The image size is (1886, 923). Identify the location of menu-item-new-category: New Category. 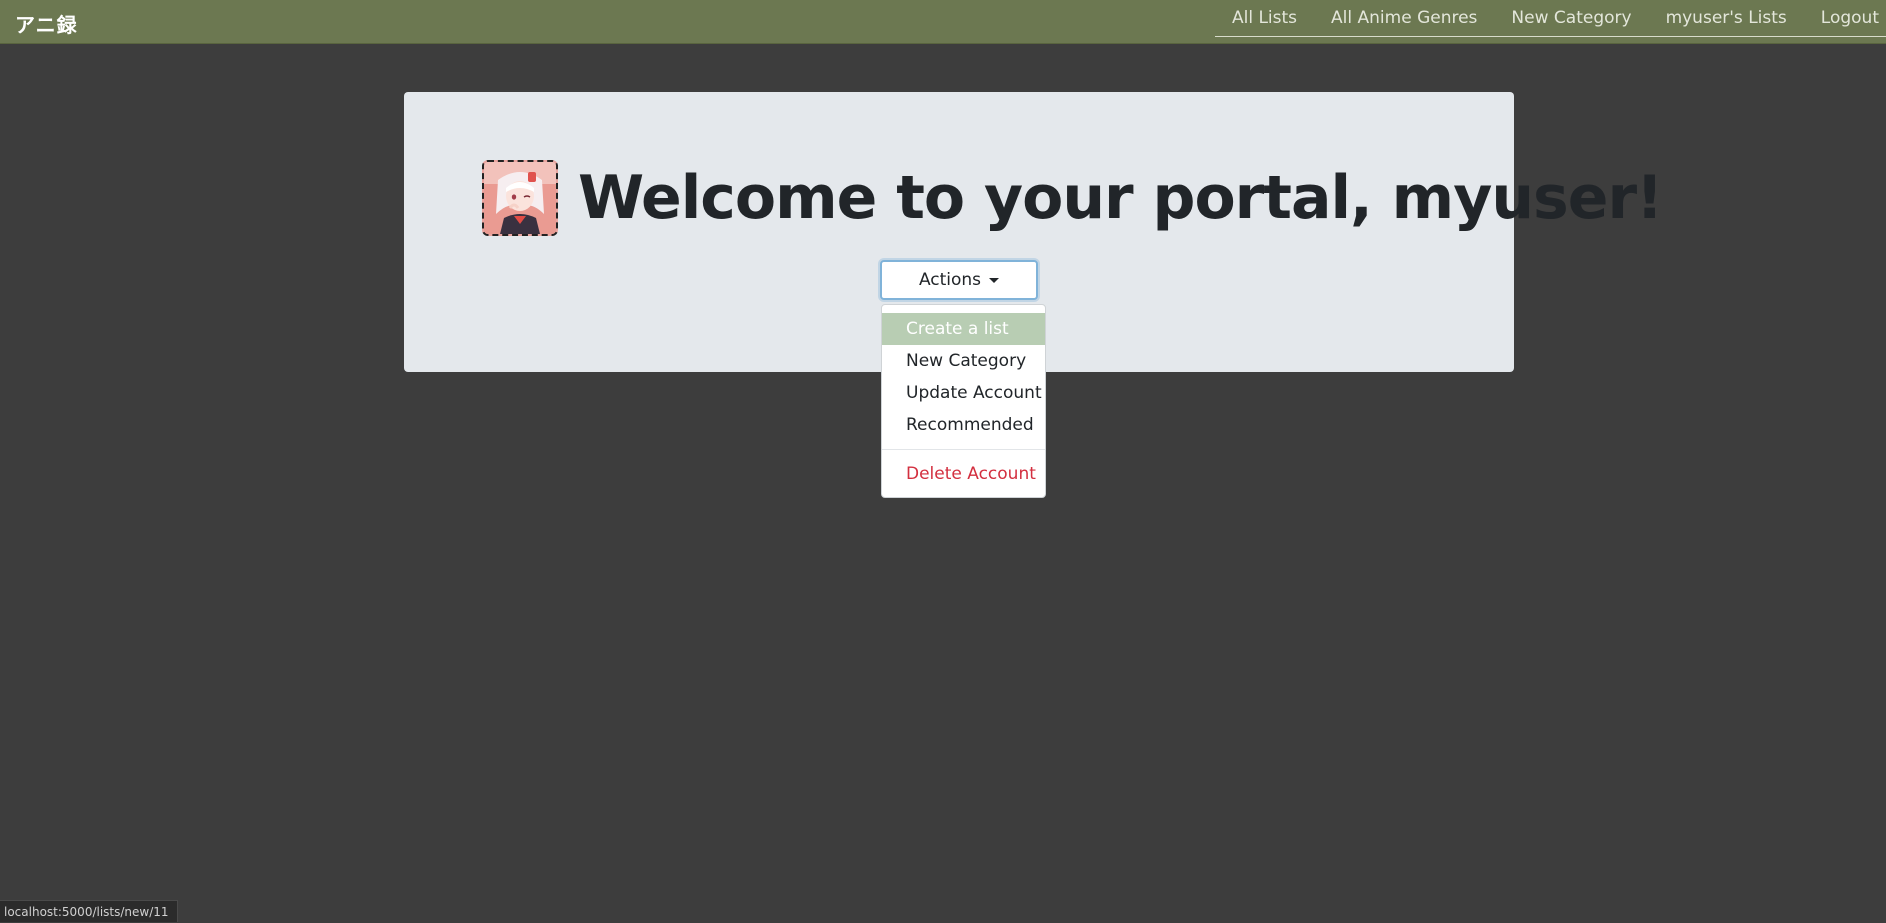
(963, 361).